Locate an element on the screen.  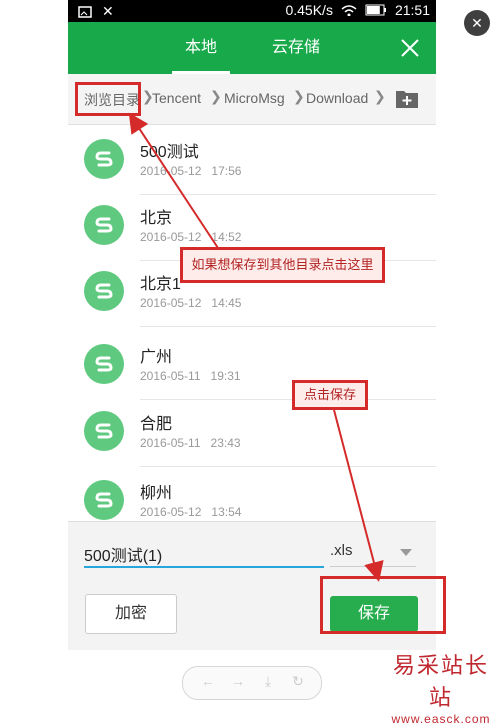
hint-other-directory: 如果想保存到其他目录点击这里 is located at coordinates (282, 265).